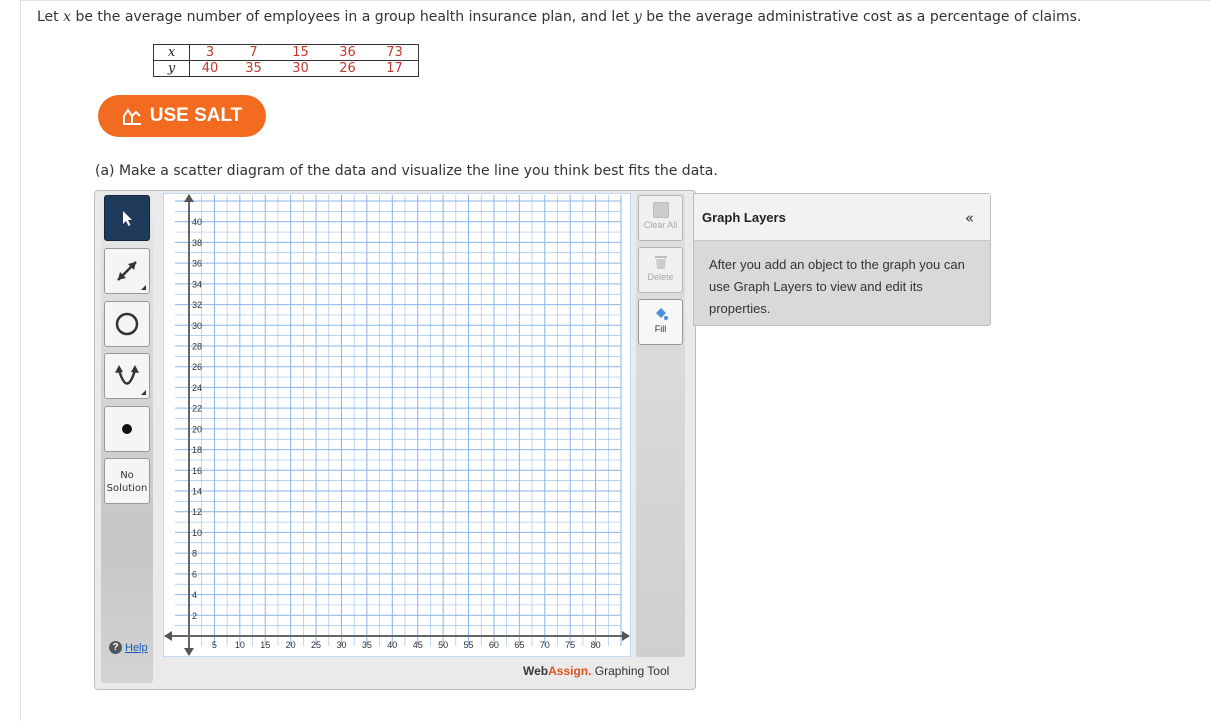 This screenshot has height=721, width=1210. I want to click on webassign-branding: WebAssign. Graphing Tool, so click(596, 671).